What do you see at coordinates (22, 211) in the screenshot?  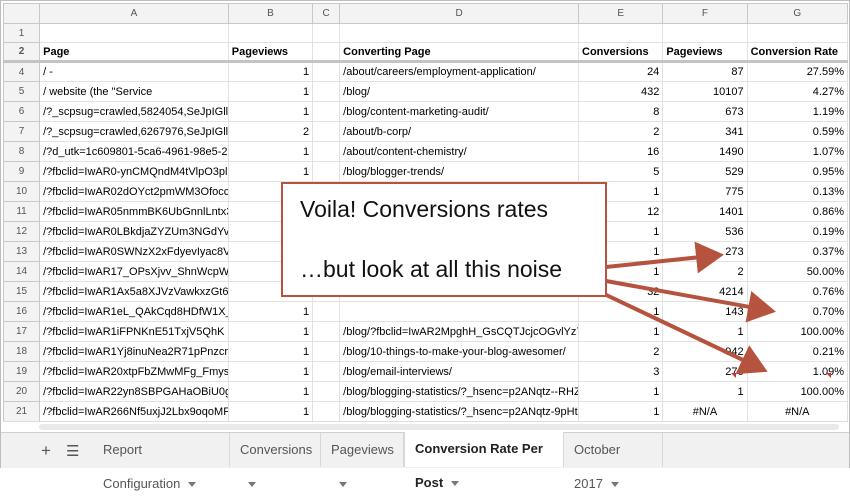 I see `row-number: 11` at bounding box center [22, 211].